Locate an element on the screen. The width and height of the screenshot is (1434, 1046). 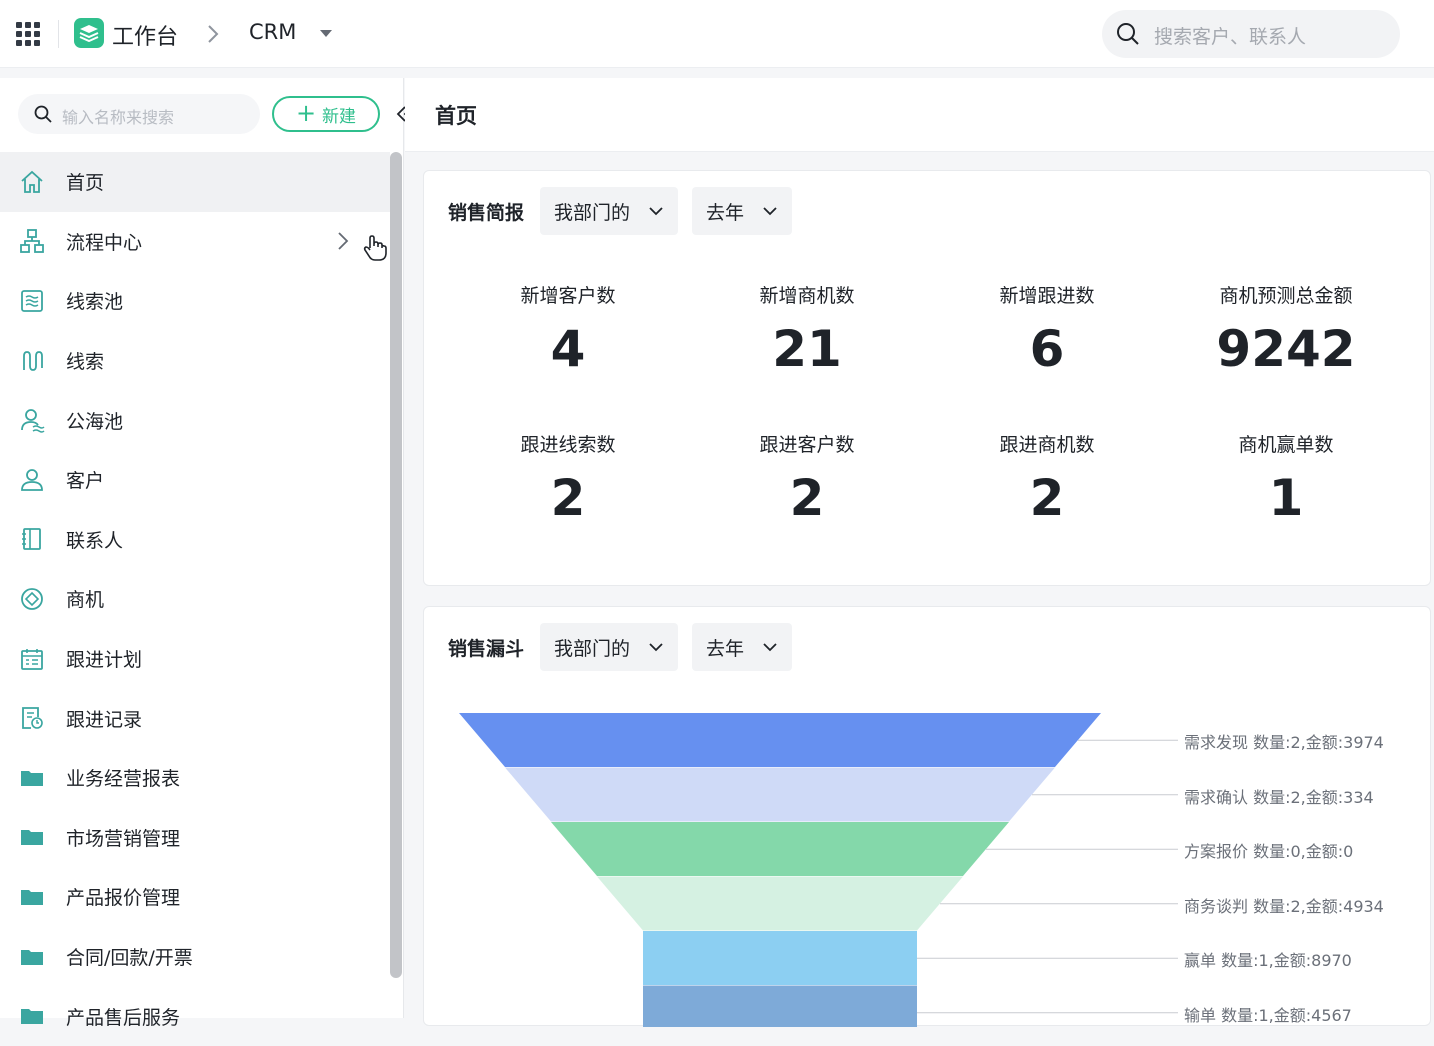
funnel-stage-label: 需求确认 数量:2,金额:334 is located at coordinates (1279, 797).